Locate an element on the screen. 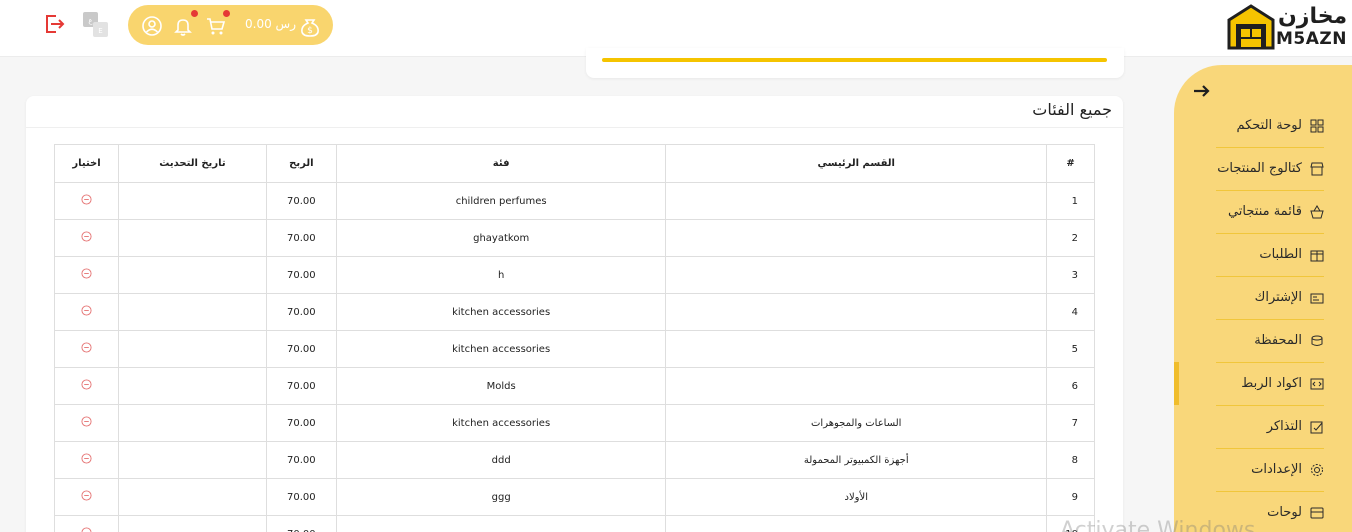  sidebar-item-label: الطلبات is located at coordinates (1280, 254).